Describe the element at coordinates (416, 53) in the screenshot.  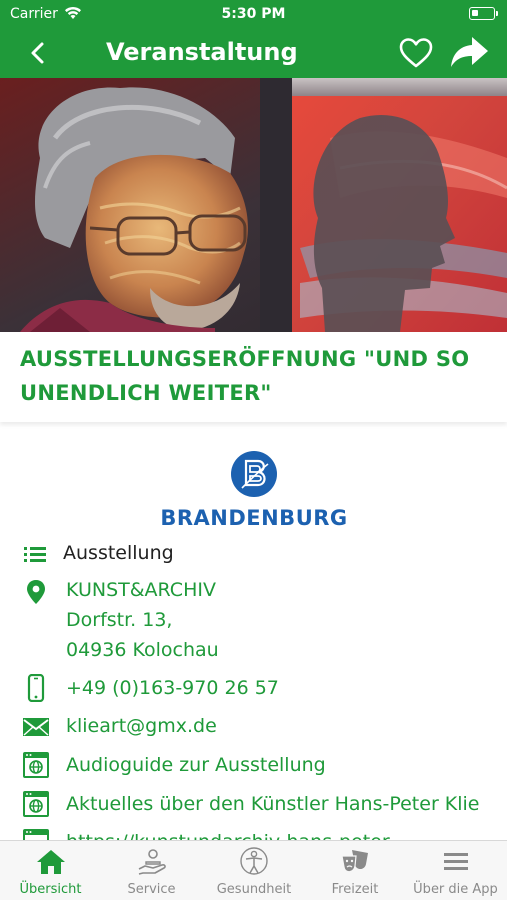
I see `heart-outline-icon` at that location.